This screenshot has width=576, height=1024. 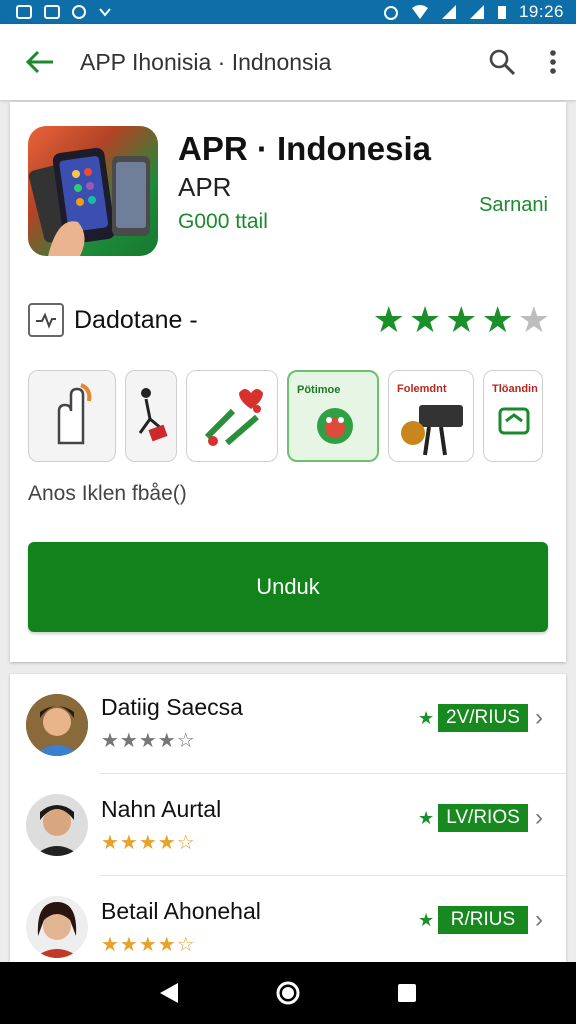 I want to click on search-button, so click(x=502, y=62).